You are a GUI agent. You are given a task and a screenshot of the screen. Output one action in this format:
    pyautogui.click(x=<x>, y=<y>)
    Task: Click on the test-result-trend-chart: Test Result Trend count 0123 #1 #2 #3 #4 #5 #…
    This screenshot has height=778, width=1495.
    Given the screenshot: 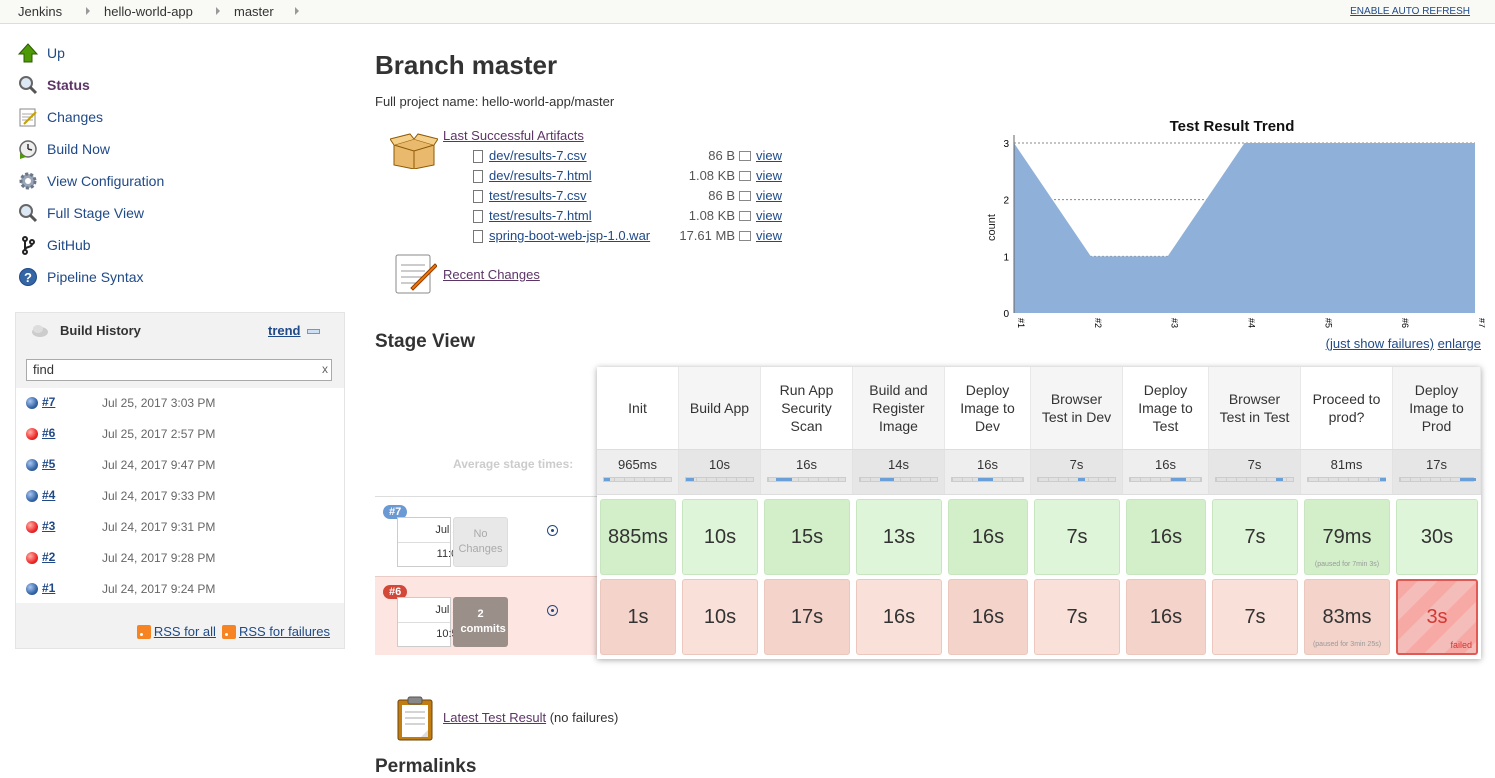 What is the action you would take?
    pyautogui.click(x=1230, y=221)
    